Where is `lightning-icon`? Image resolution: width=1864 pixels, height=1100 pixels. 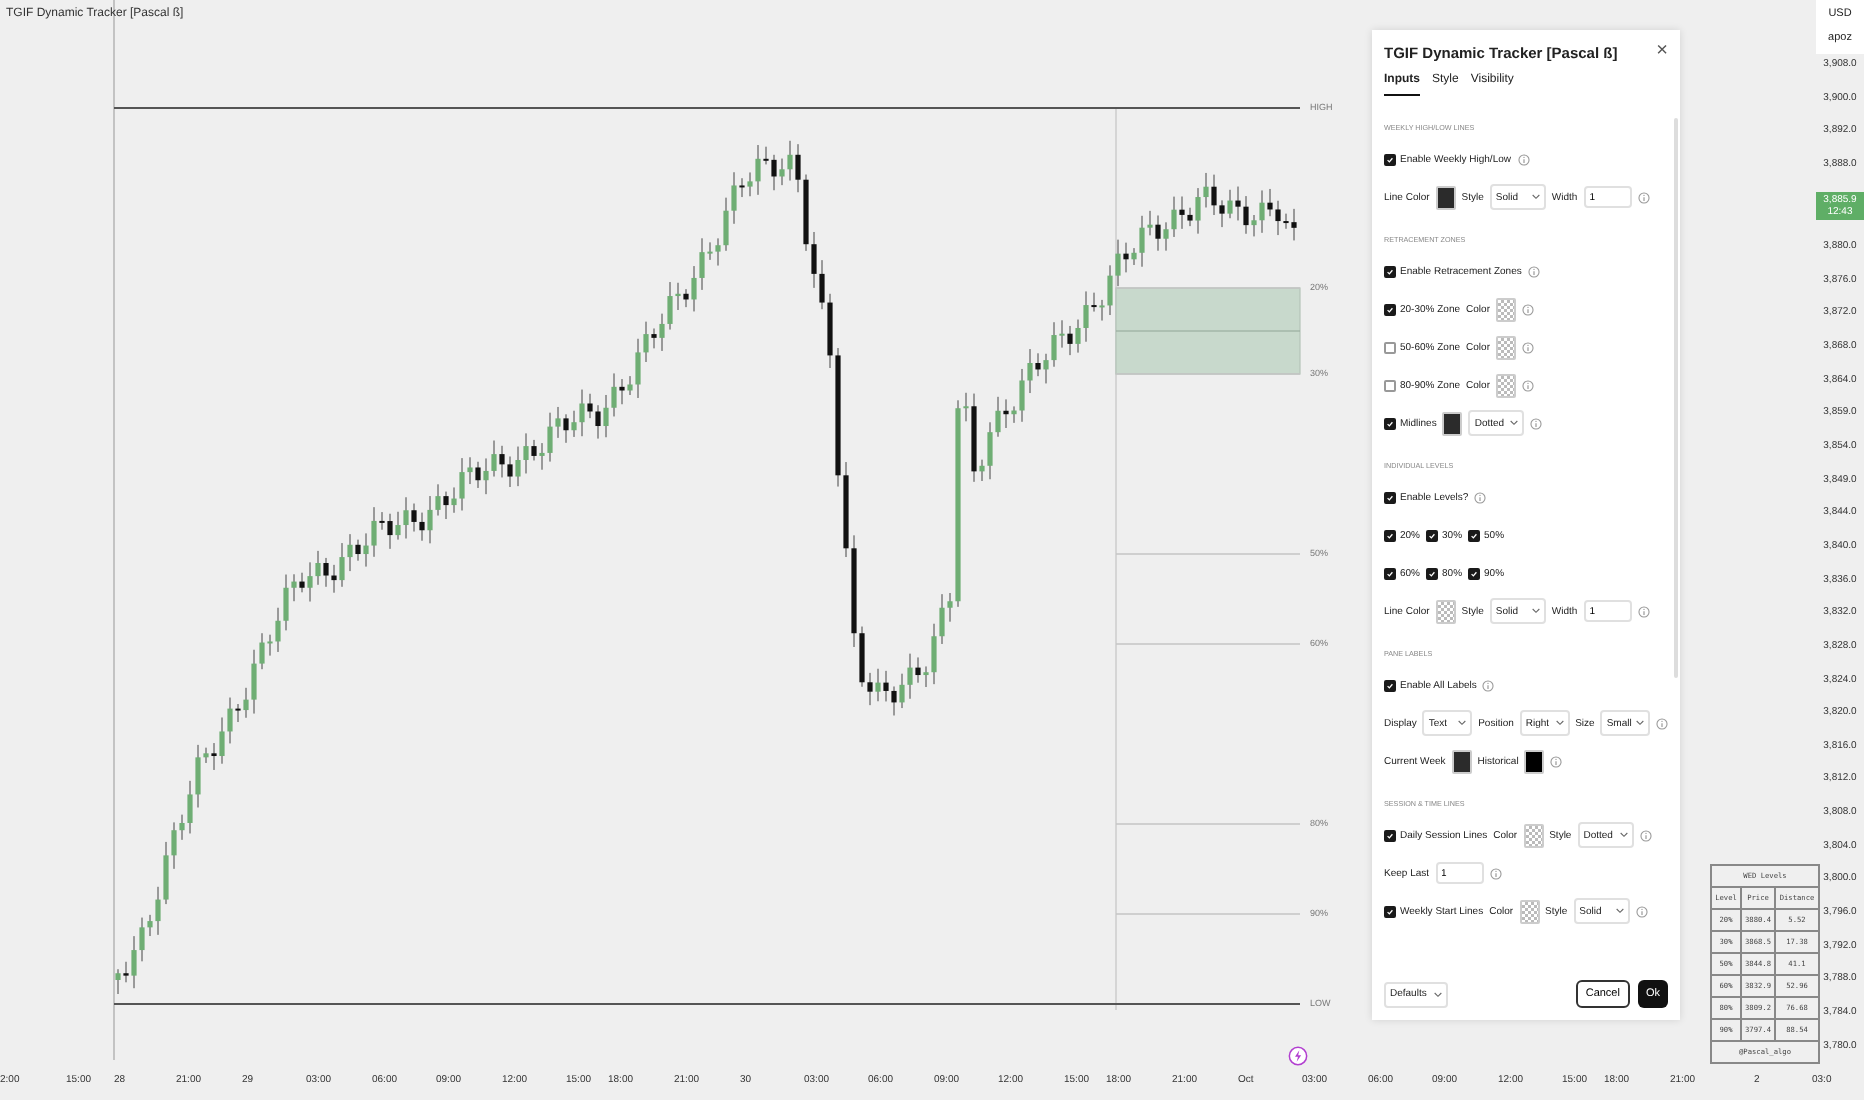
lightning-icon is located at coordinates (1298, 1056).